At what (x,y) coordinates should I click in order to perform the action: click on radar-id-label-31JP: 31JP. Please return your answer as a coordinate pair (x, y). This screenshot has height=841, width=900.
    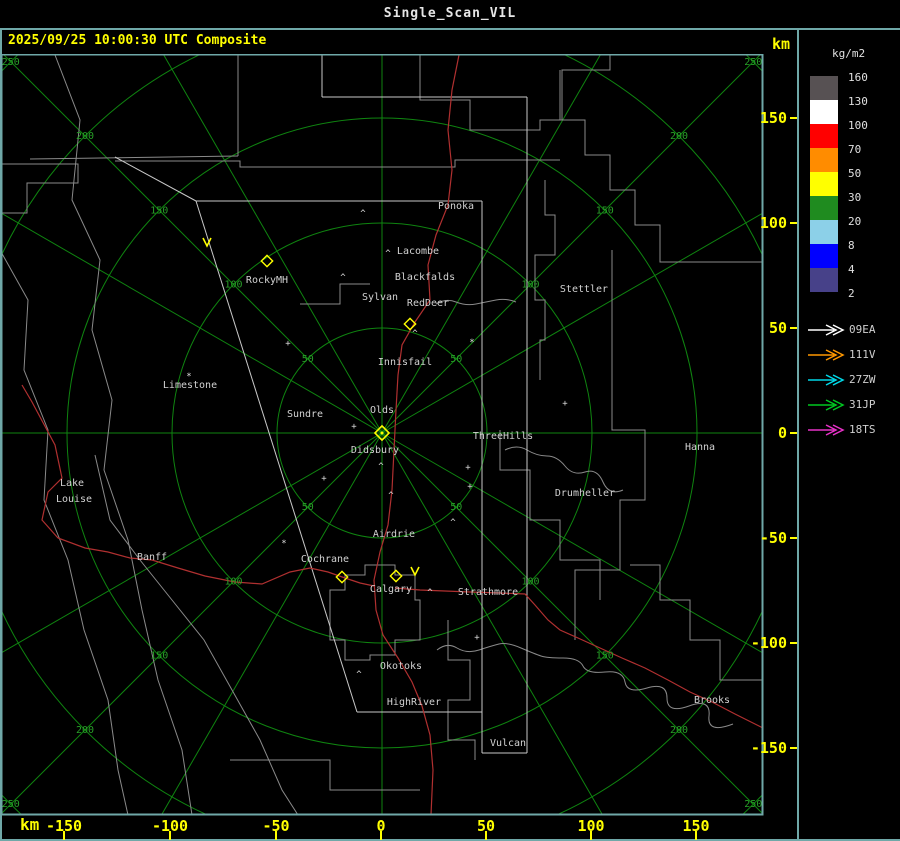
    Looking at the image, I should click on (862, 404).